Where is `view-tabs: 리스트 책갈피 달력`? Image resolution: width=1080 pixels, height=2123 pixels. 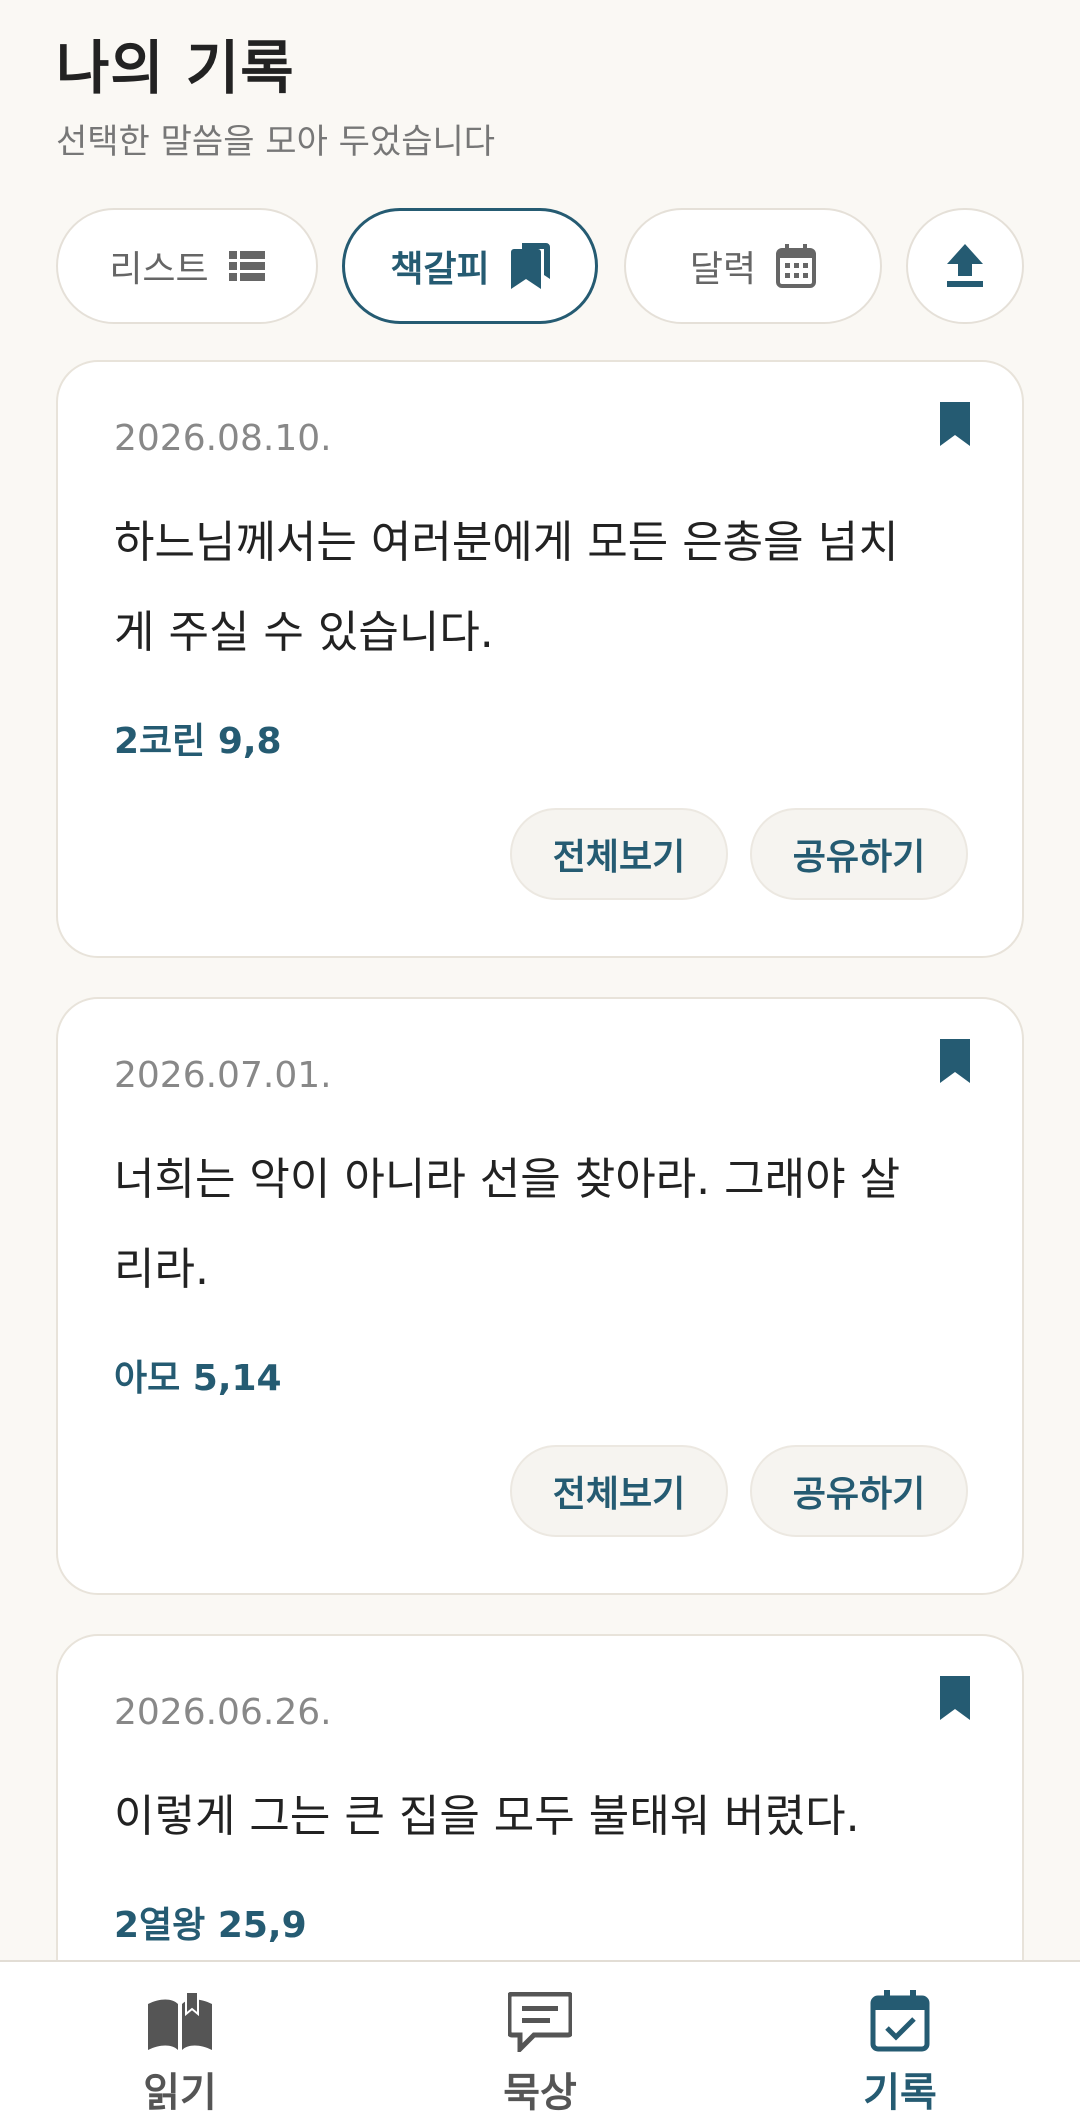
view-tabs: 리스트 책갈피 달력 is located at coordinates (540, 267).